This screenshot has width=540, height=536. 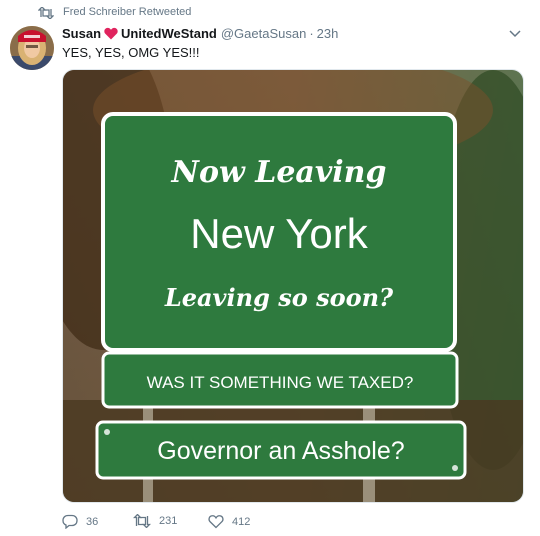 I want to click on retweet-banner-text: Fred Schreiber Retweeted, so click(x=127, y=12).